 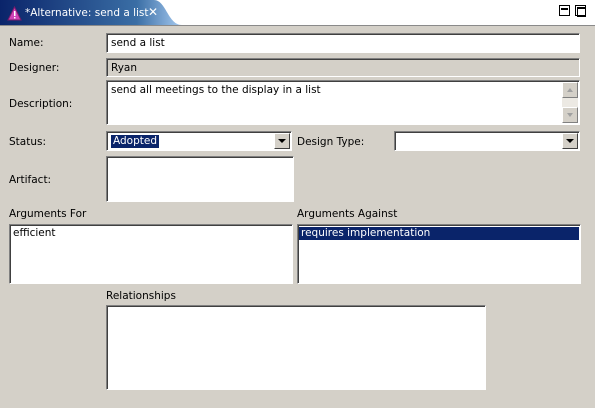 I want to click on editor-tab-strip: *Alternative: send a list ✕, so click(x=297, y=13).